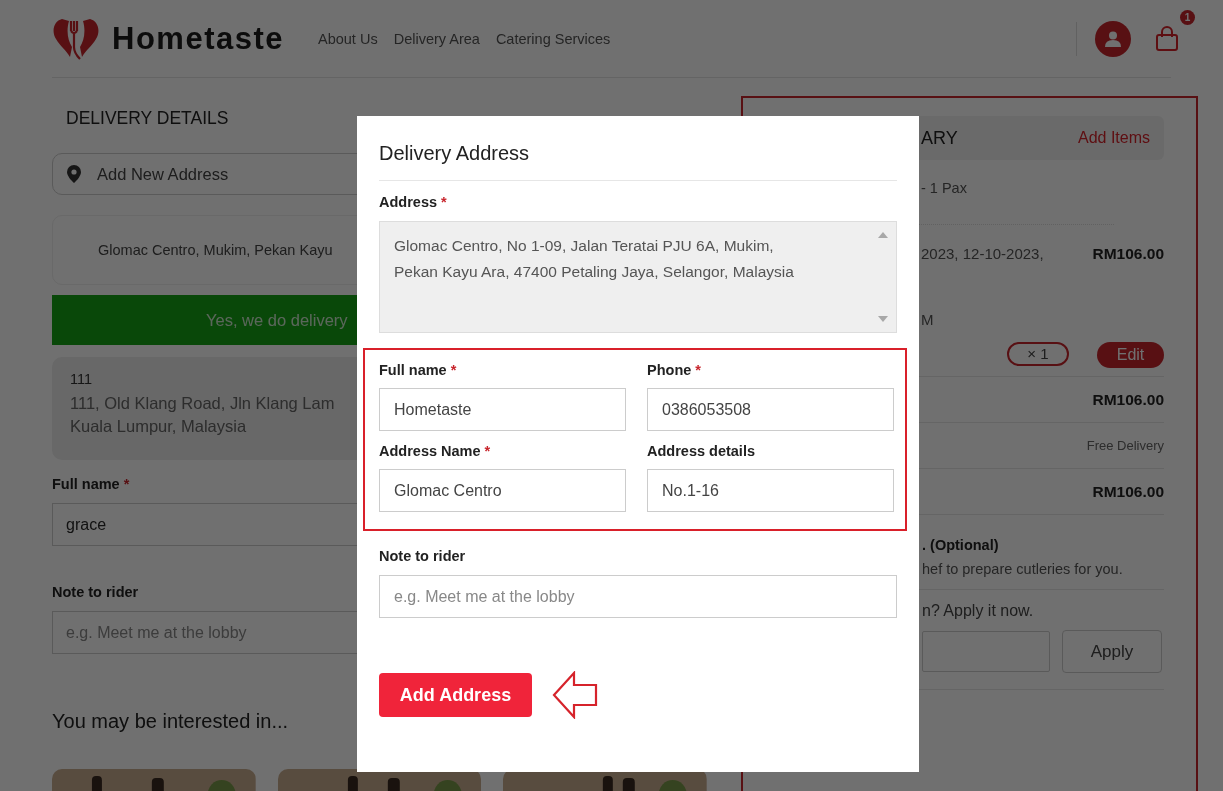  What do you see at coordinates (1113, 138) in the screenshot?
I see `add-items-link: Add Items` at bounding box center [1113, 138].